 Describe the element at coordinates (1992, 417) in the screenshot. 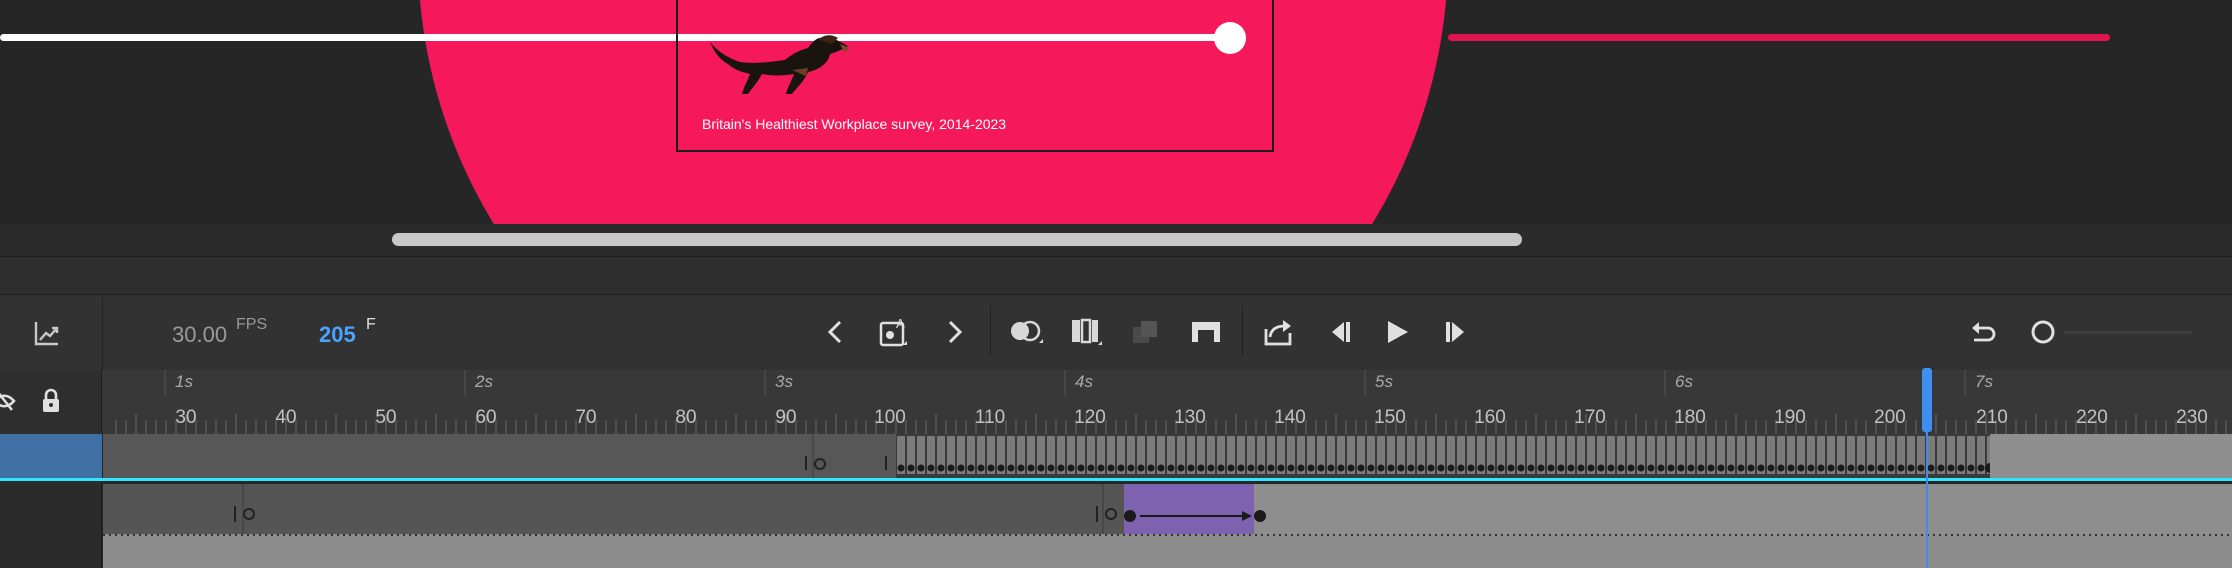

I see `ruler-frame-label: 210` at that location.